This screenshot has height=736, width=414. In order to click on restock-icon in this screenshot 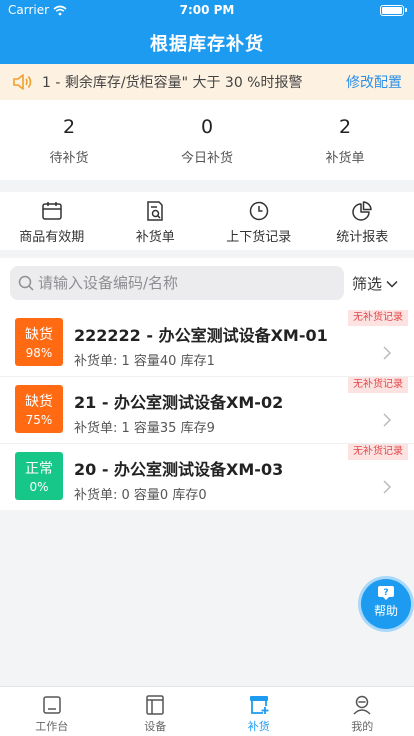, I will do `click(259, 705)`.